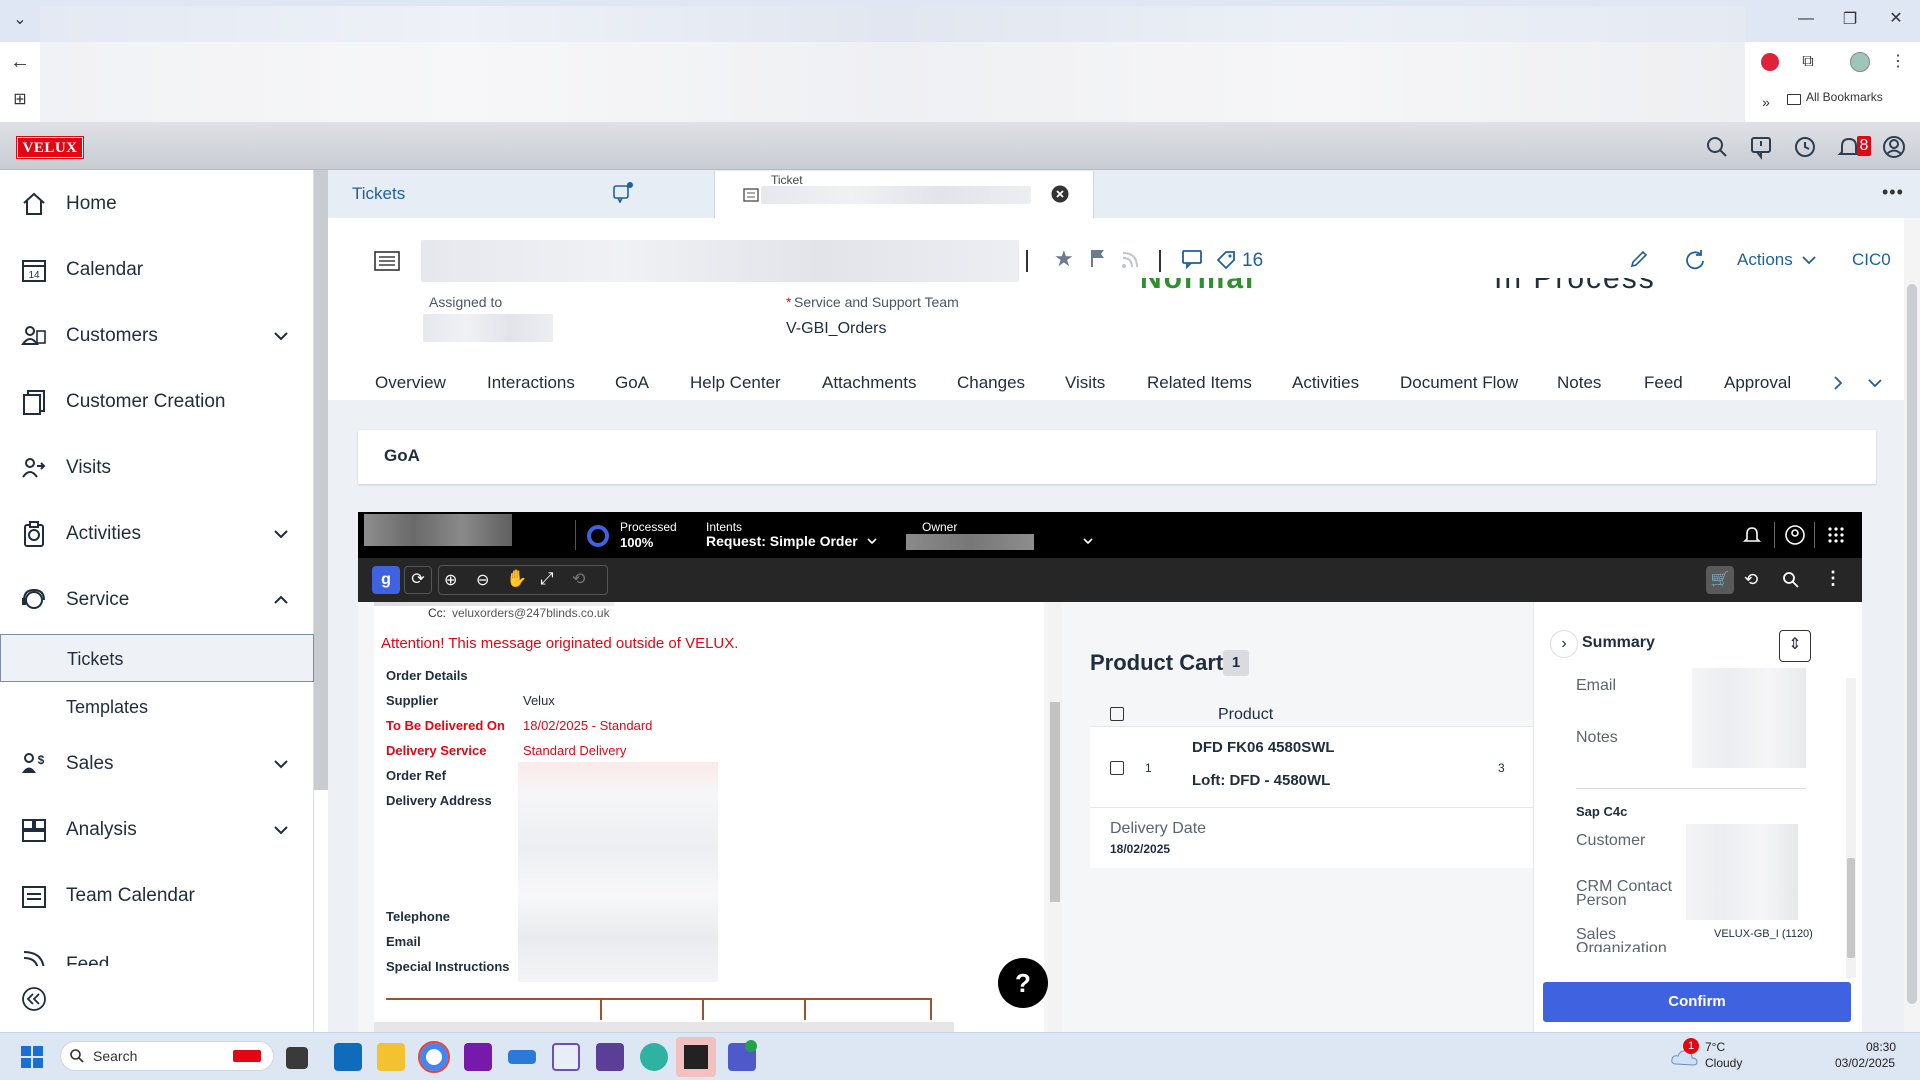 Image resolution: width=1920 pixels, height=1080 pixels. What do you see at coordinates (1860, 62) in the screenshot?
I see `profile-avatar` at bounding box center [1860, 62].